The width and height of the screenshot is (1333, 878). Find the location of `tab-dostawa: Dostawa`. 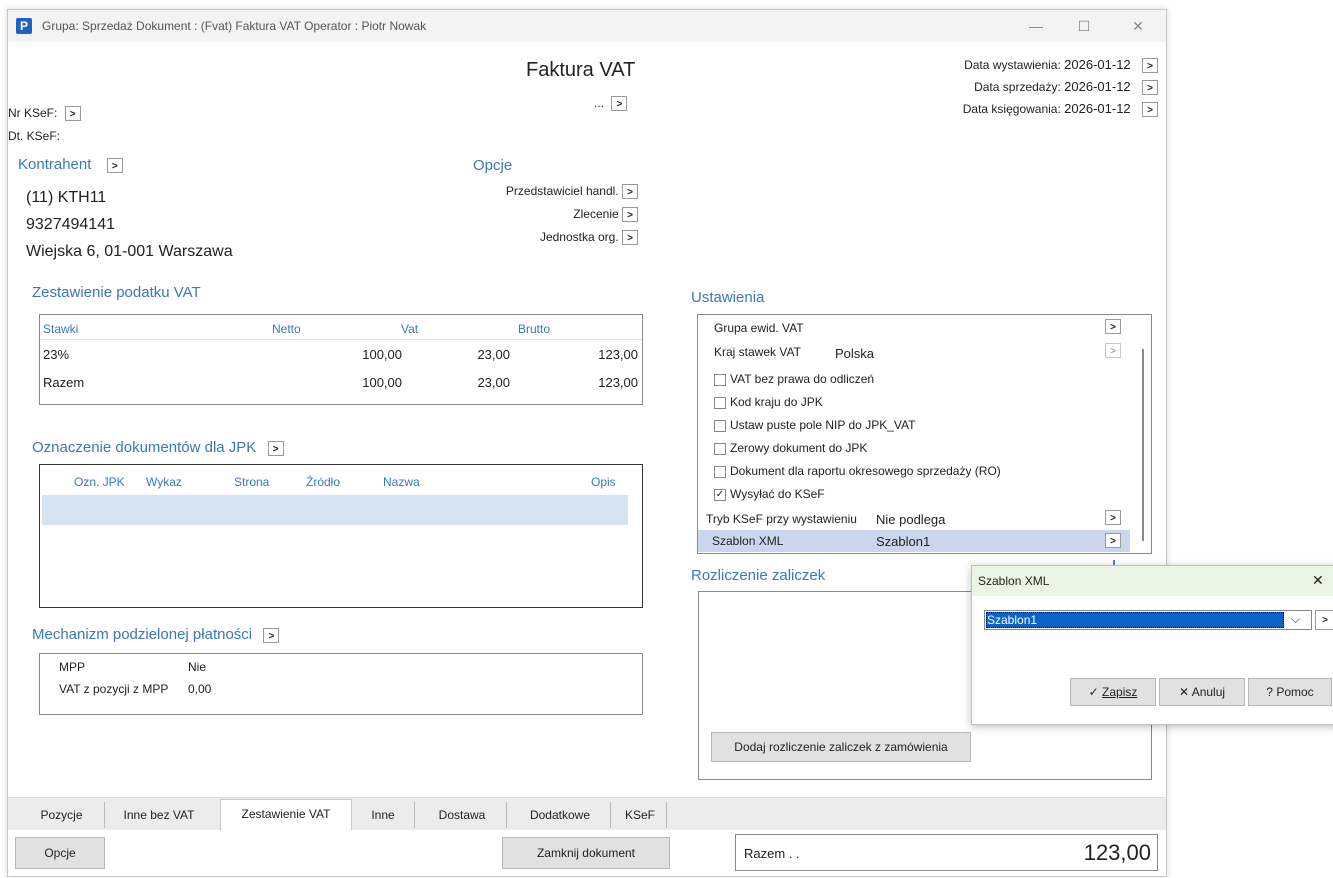

tab-dostawa: Dostawa is located at coordinates (462, 815).